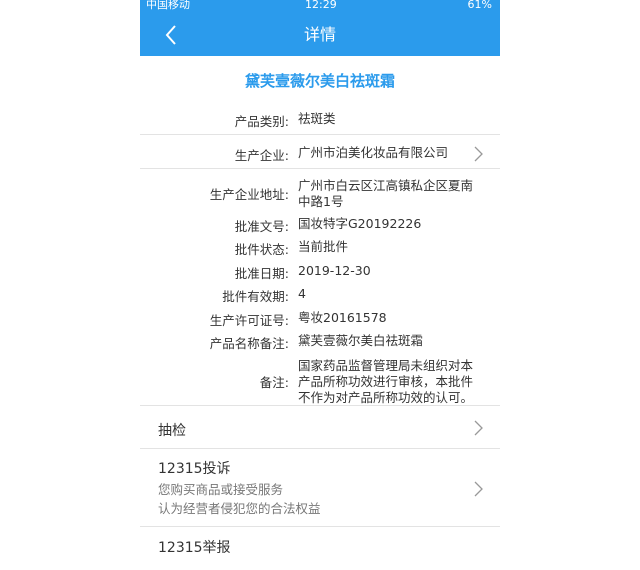 Image resolution: width=640 pixels, height=570 pixels. What do you see at coordinates (168, 5) in the screenshot?
I see `carrier-label: 中国移动` at bounding box center [168, 5].